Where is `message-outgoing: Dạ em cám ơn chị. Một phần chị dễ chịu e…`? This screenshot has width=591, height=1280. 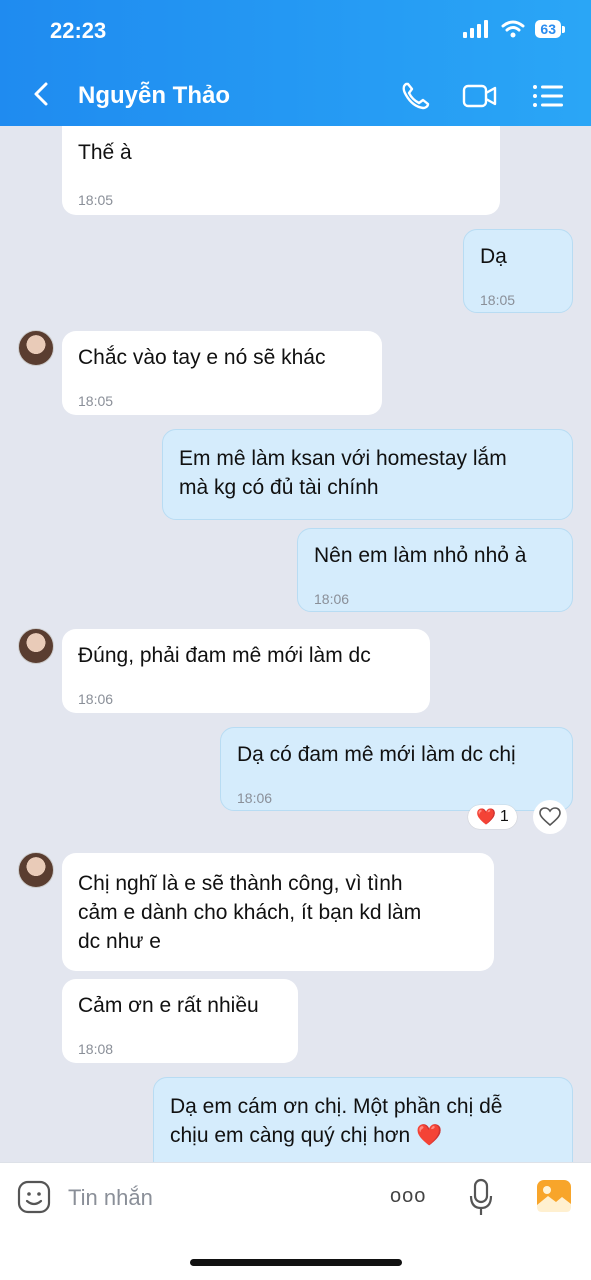 message-outgoing: Dạ em cám ơn chị. Một phần chị dễ chịu e… is located at coordinates (363, 1119).